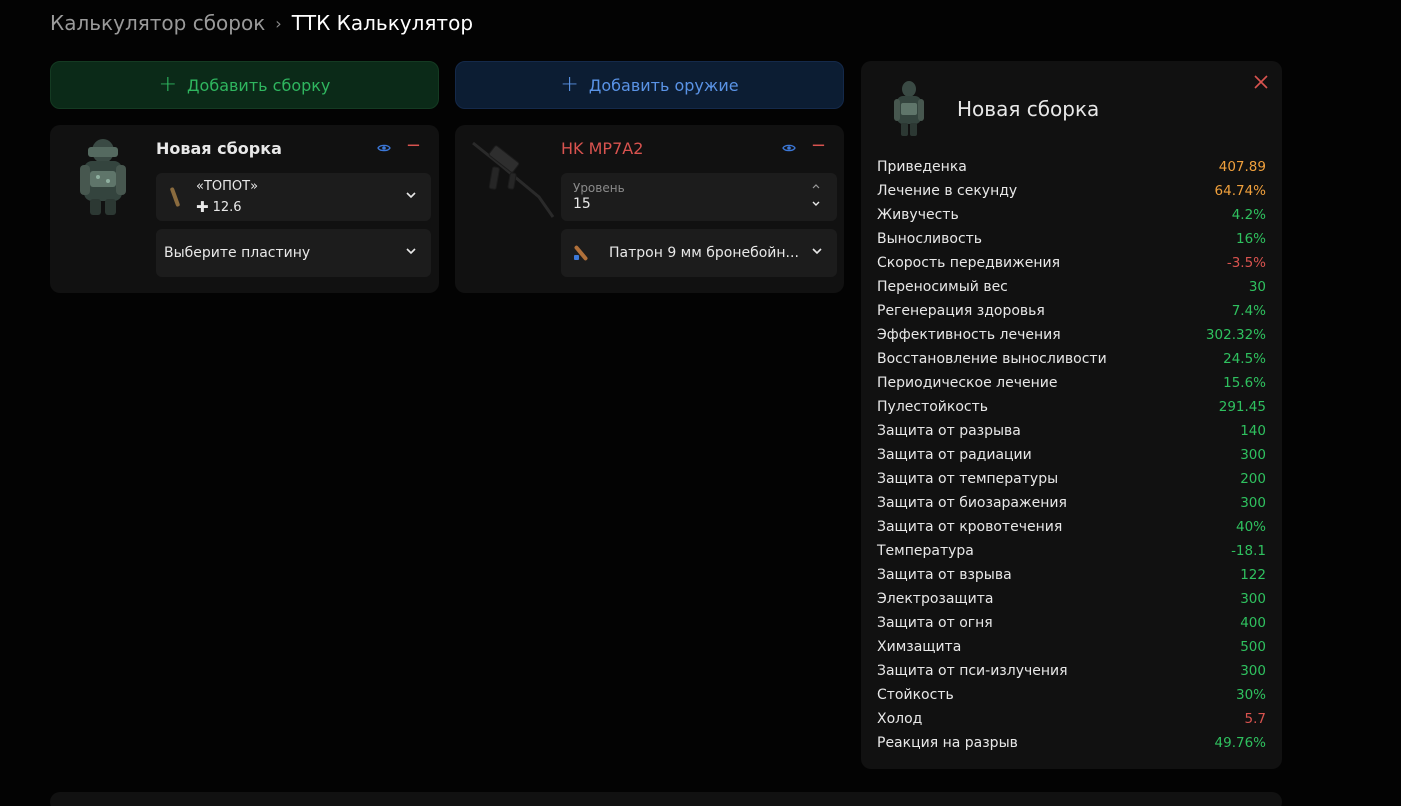  I want to click on stat-name: Холод, so click(900, 719).